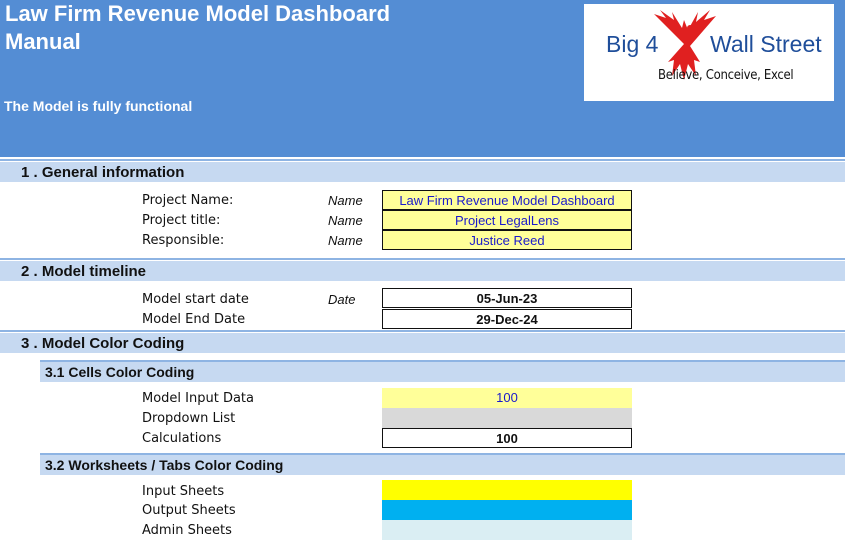  I want to click on model-end-date-field: 29-Dec-24, so click(507, 319).